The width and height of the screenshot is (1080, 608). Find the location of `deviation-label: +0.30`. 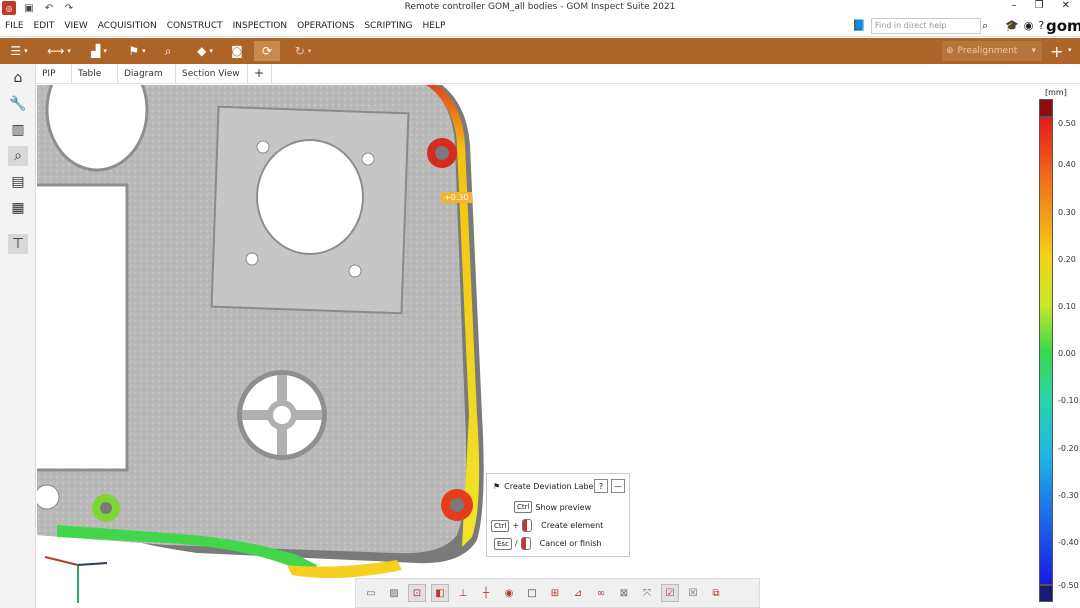

deviation-label: +0.30 is located at coordinates (456, 197).